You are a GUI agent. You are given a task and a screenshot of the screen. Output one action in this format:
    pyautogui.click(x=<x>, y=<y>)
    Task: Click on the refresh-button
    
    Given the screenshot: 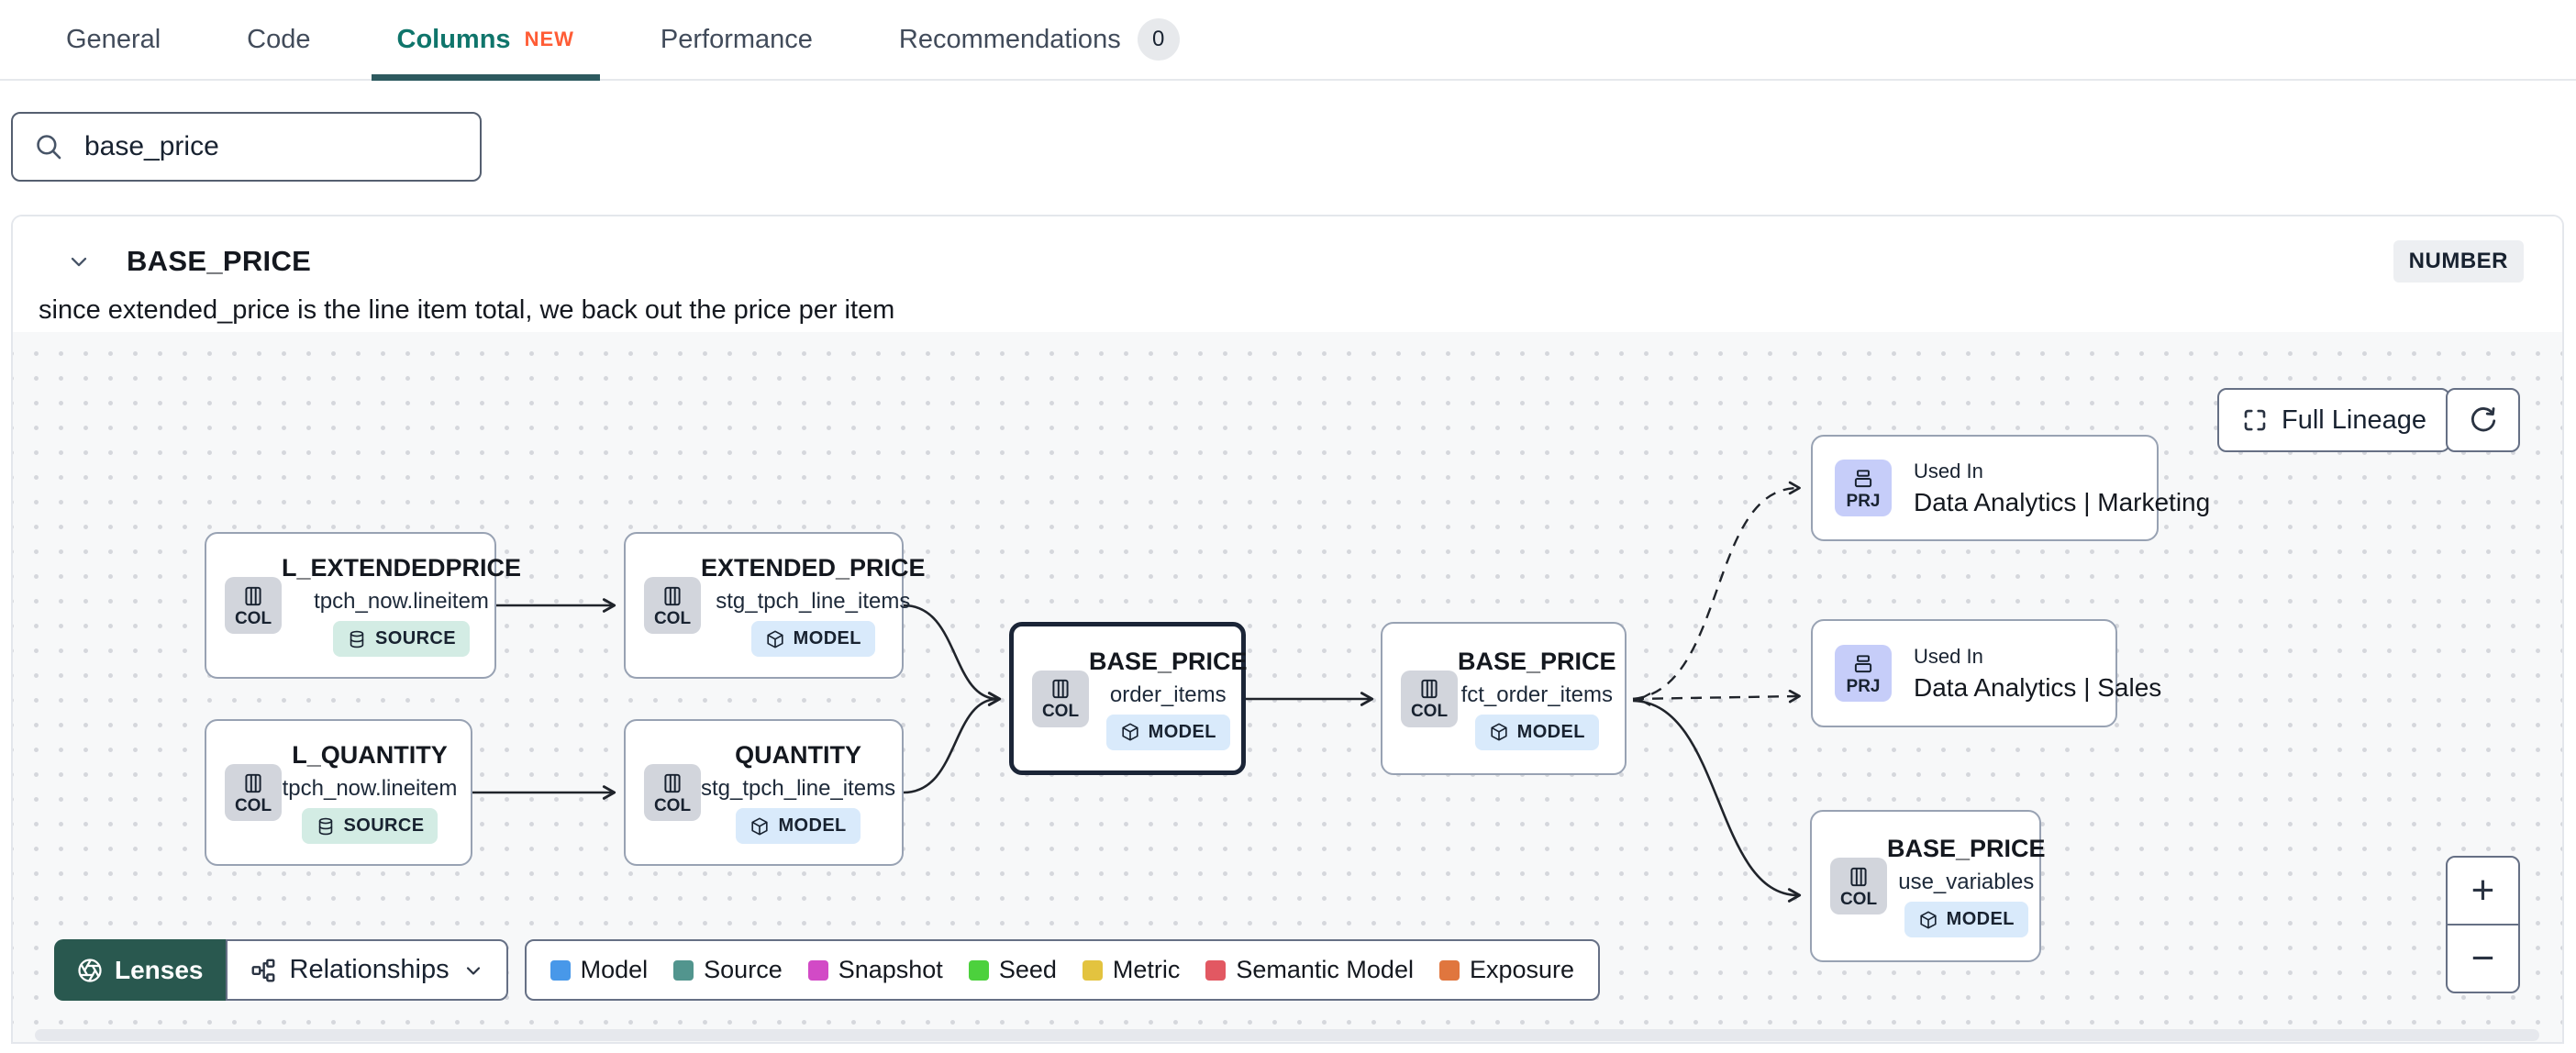 What is the action you would take?
    pyautogui.click(x=2483, y=420)
    